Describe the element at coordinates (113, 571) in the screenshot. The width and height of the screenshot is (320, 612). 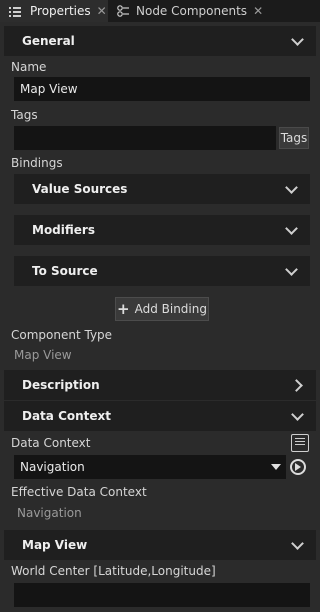
I see `world-center-label: World Center [Latitude,Longitude]` at that location.